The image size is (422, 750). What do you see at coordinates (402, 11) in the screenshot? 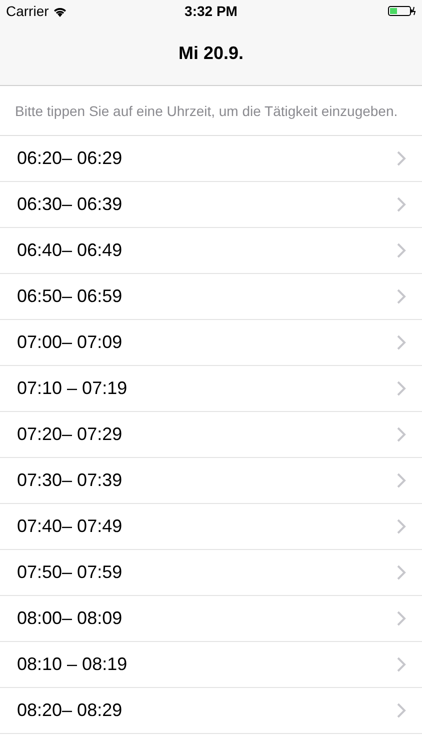
I see `battery-icon` at bounding box center [402, 11].